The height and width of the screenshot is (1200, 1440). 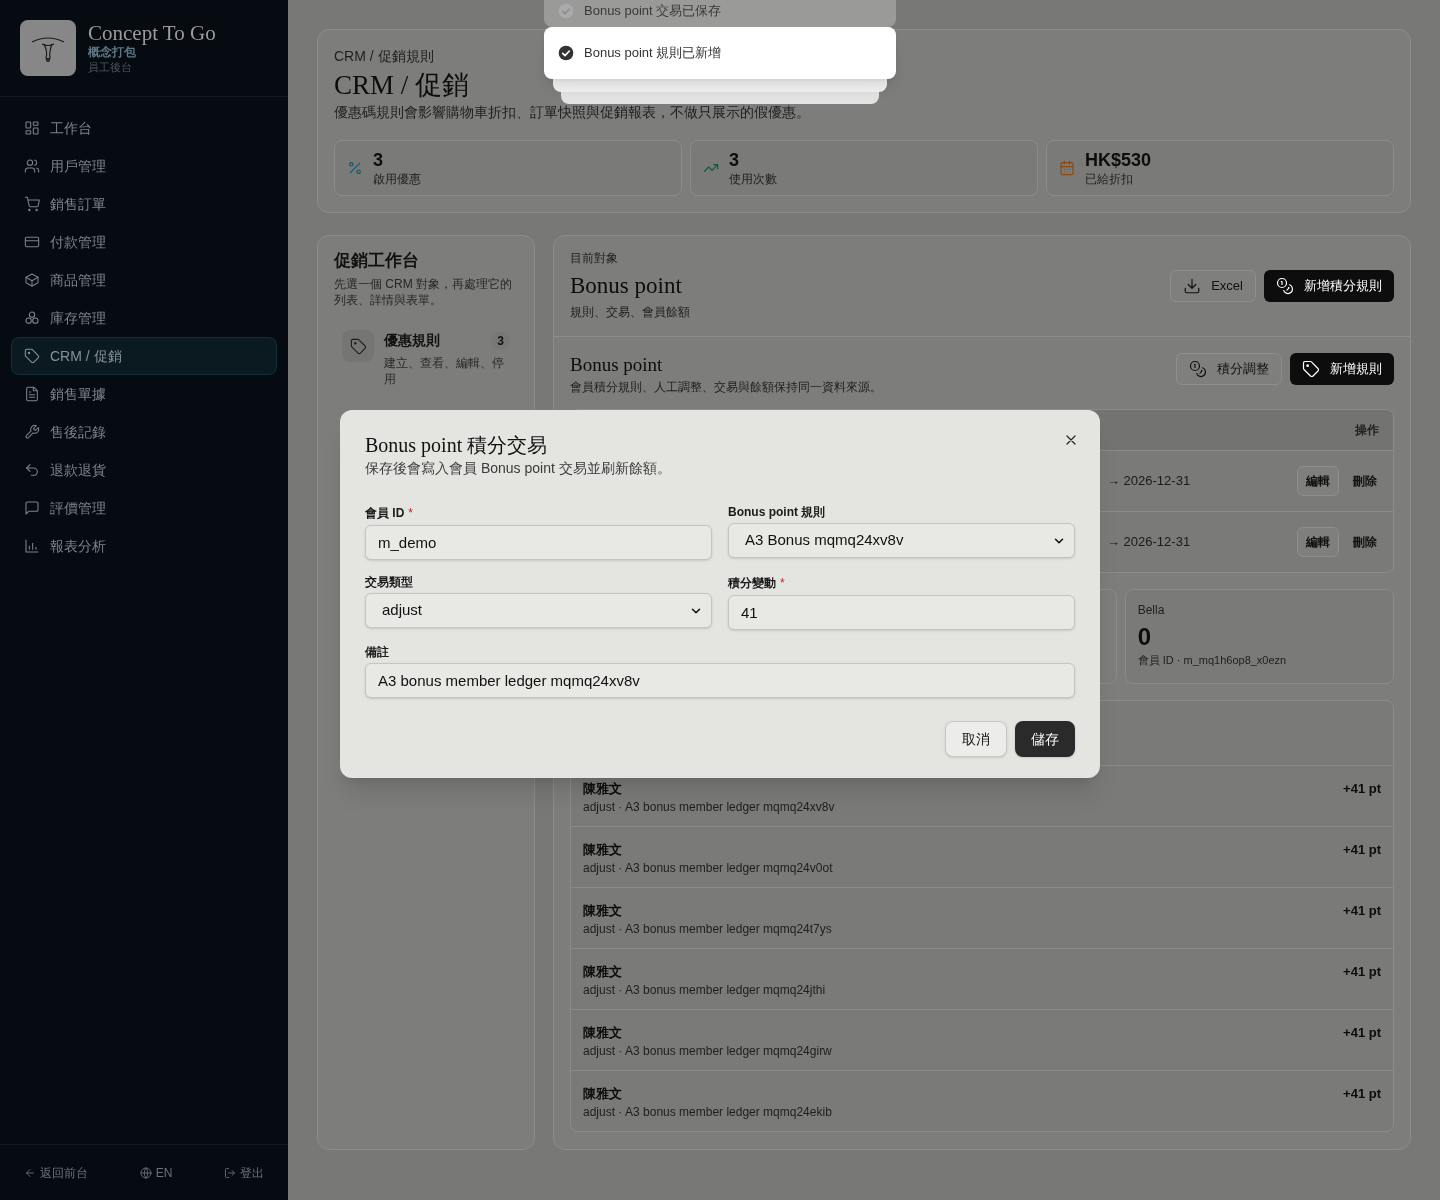 I want to click on toast-message: Bonus point 規則已新增, so click(x=653, y=53).